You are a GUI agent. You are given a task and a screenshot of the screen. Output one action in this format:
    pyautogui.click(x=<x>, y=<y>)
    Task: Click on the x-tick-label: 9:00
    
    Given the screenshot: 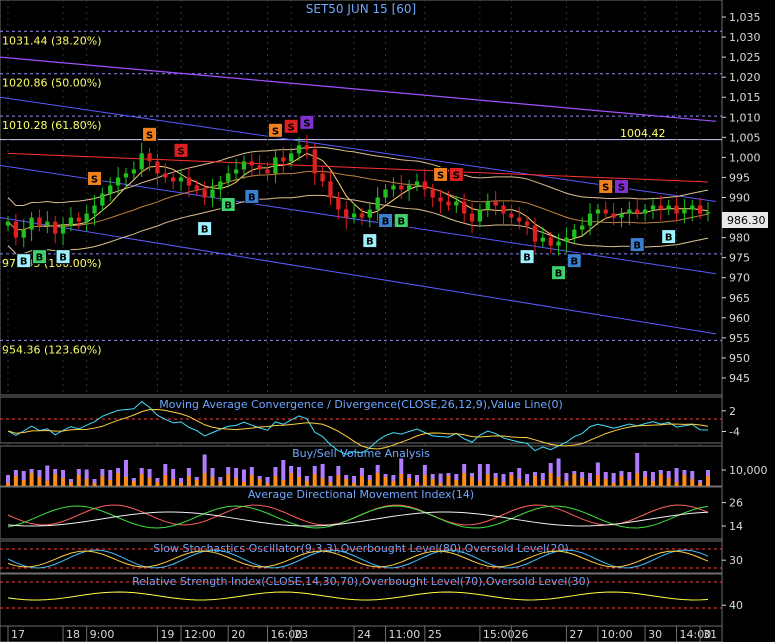 What is the action you would take?
    pyautogui.click(x=102, y=634)
    